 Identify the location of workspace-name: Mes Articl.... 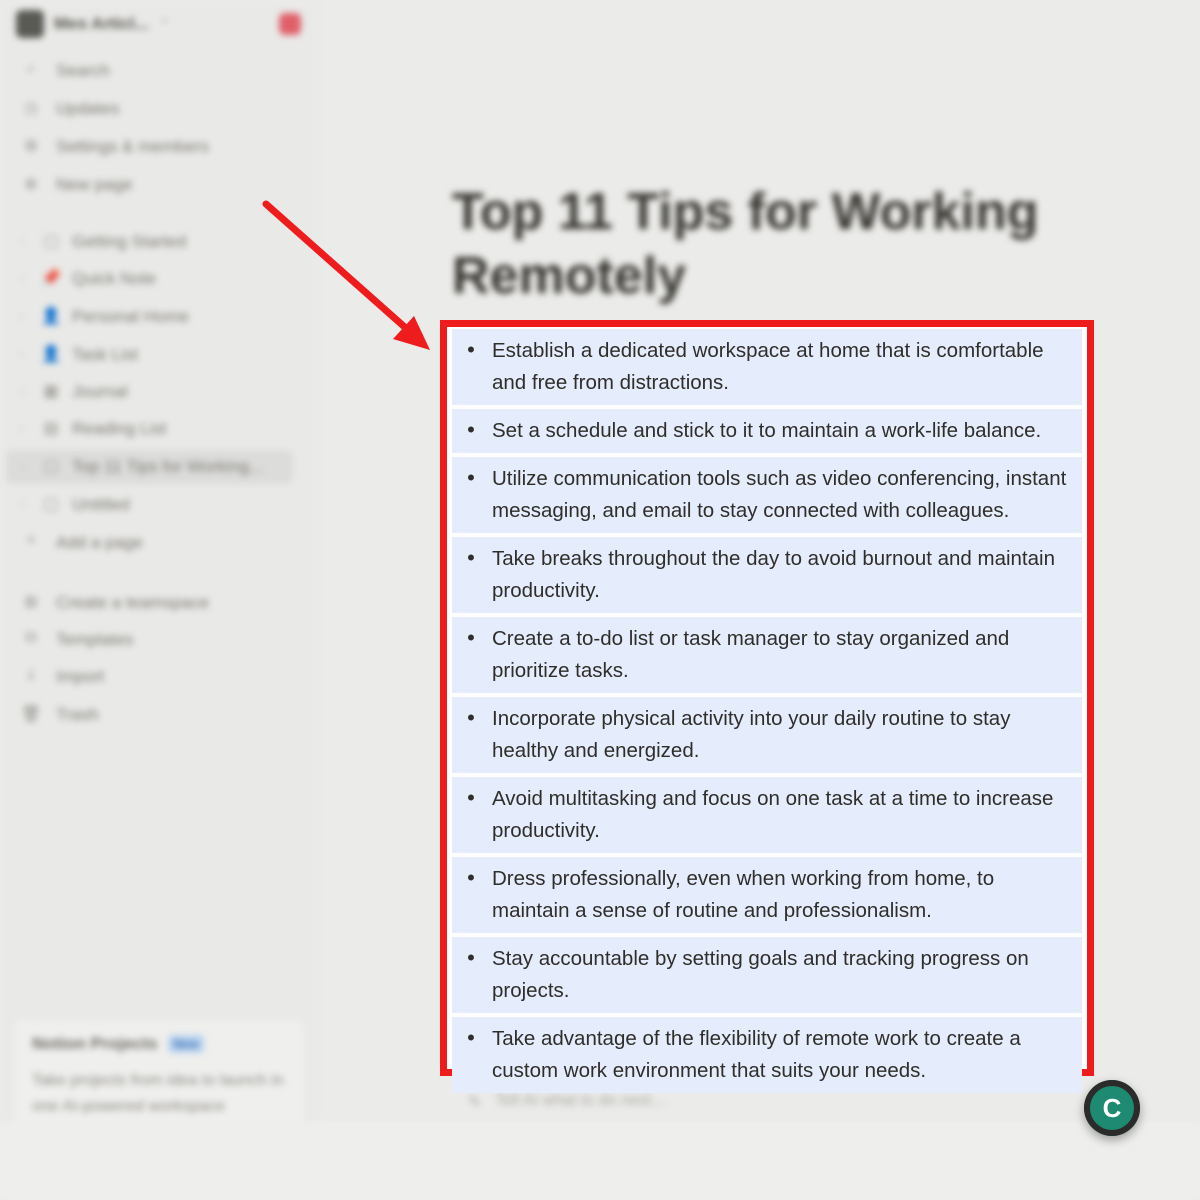
(101, 23).